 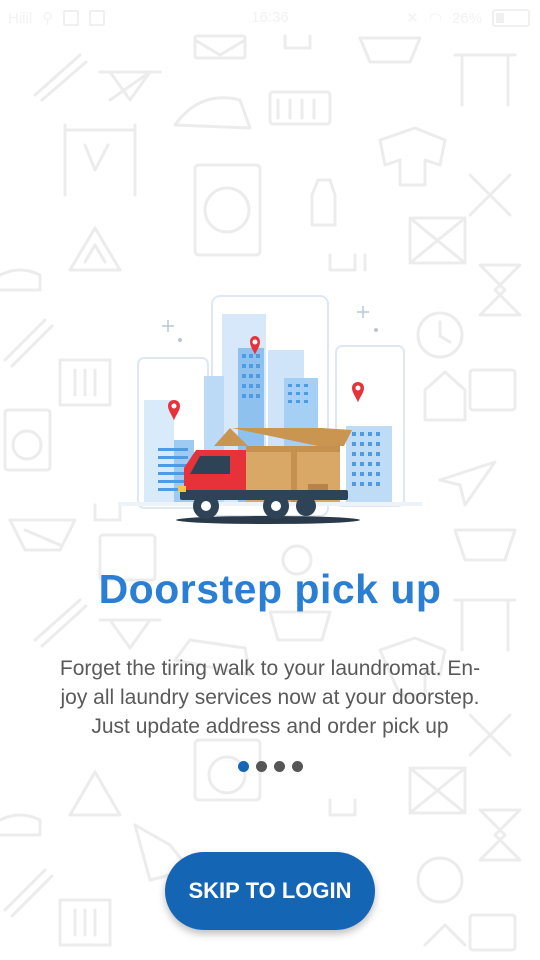 What do you see at coordinates (270, 589) in the screenshot?
I see `slide-title: Doorstep pick up` at bounding box center [270, 589].